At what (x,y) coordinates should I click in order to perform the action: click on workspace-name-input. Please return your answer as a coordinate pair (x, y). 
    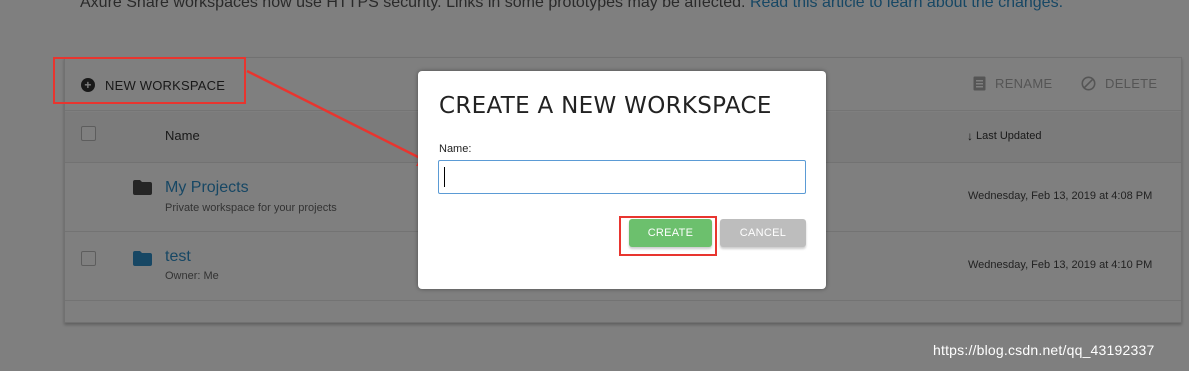
    Looking at the image, I should click on (622, 177).